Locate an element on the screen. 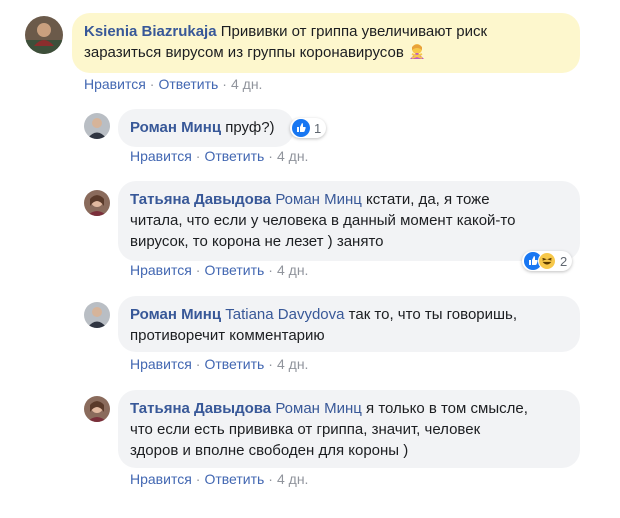  comment-text-line: так то, что ты говоришь, is located at coordinates (433, 314).